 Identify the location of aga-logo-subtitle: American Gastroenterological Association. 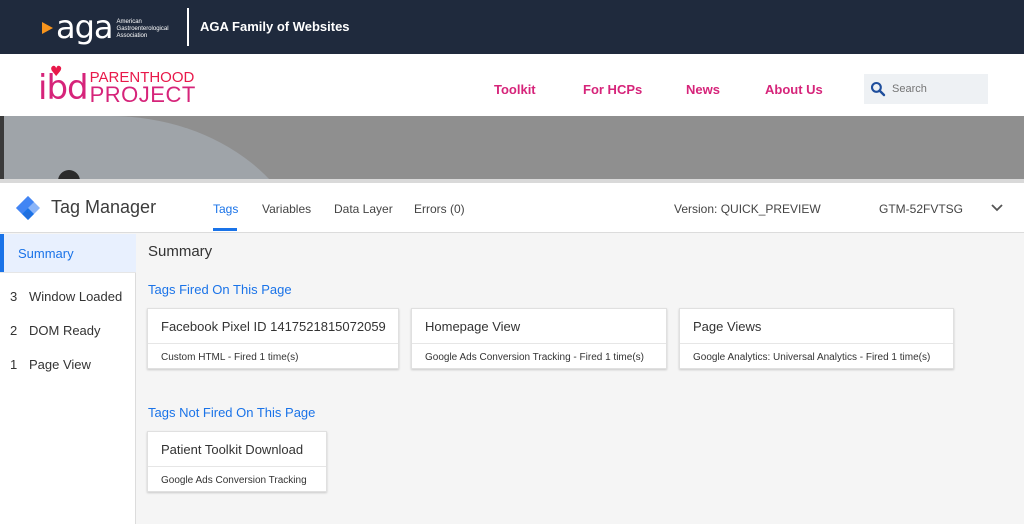
(142, 28).